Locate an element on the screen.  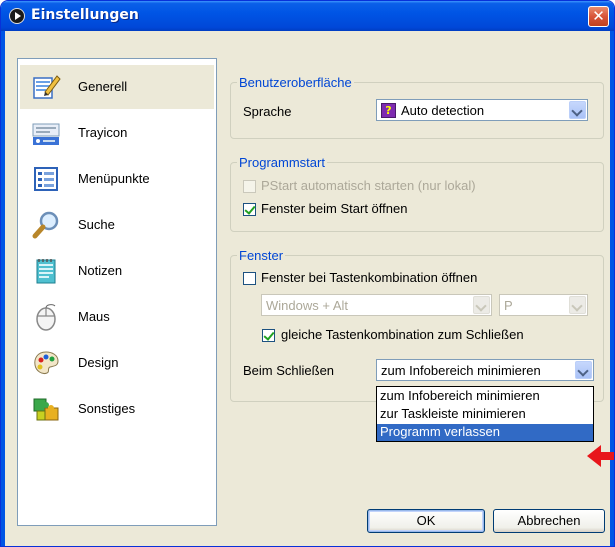
menu-list-icon is located at coordinates (46, 179).